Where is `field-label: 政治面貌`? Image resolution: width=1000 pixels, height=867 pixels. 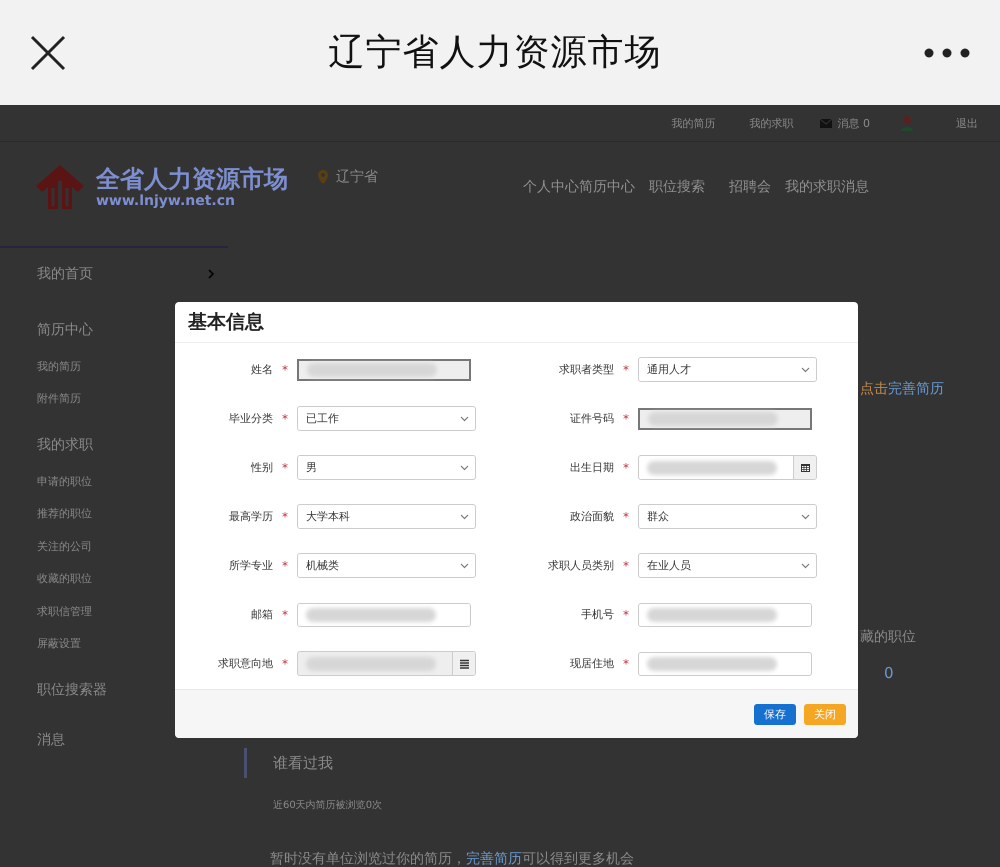 field-label: 政治面貌 is located at coordinates (591, 516).